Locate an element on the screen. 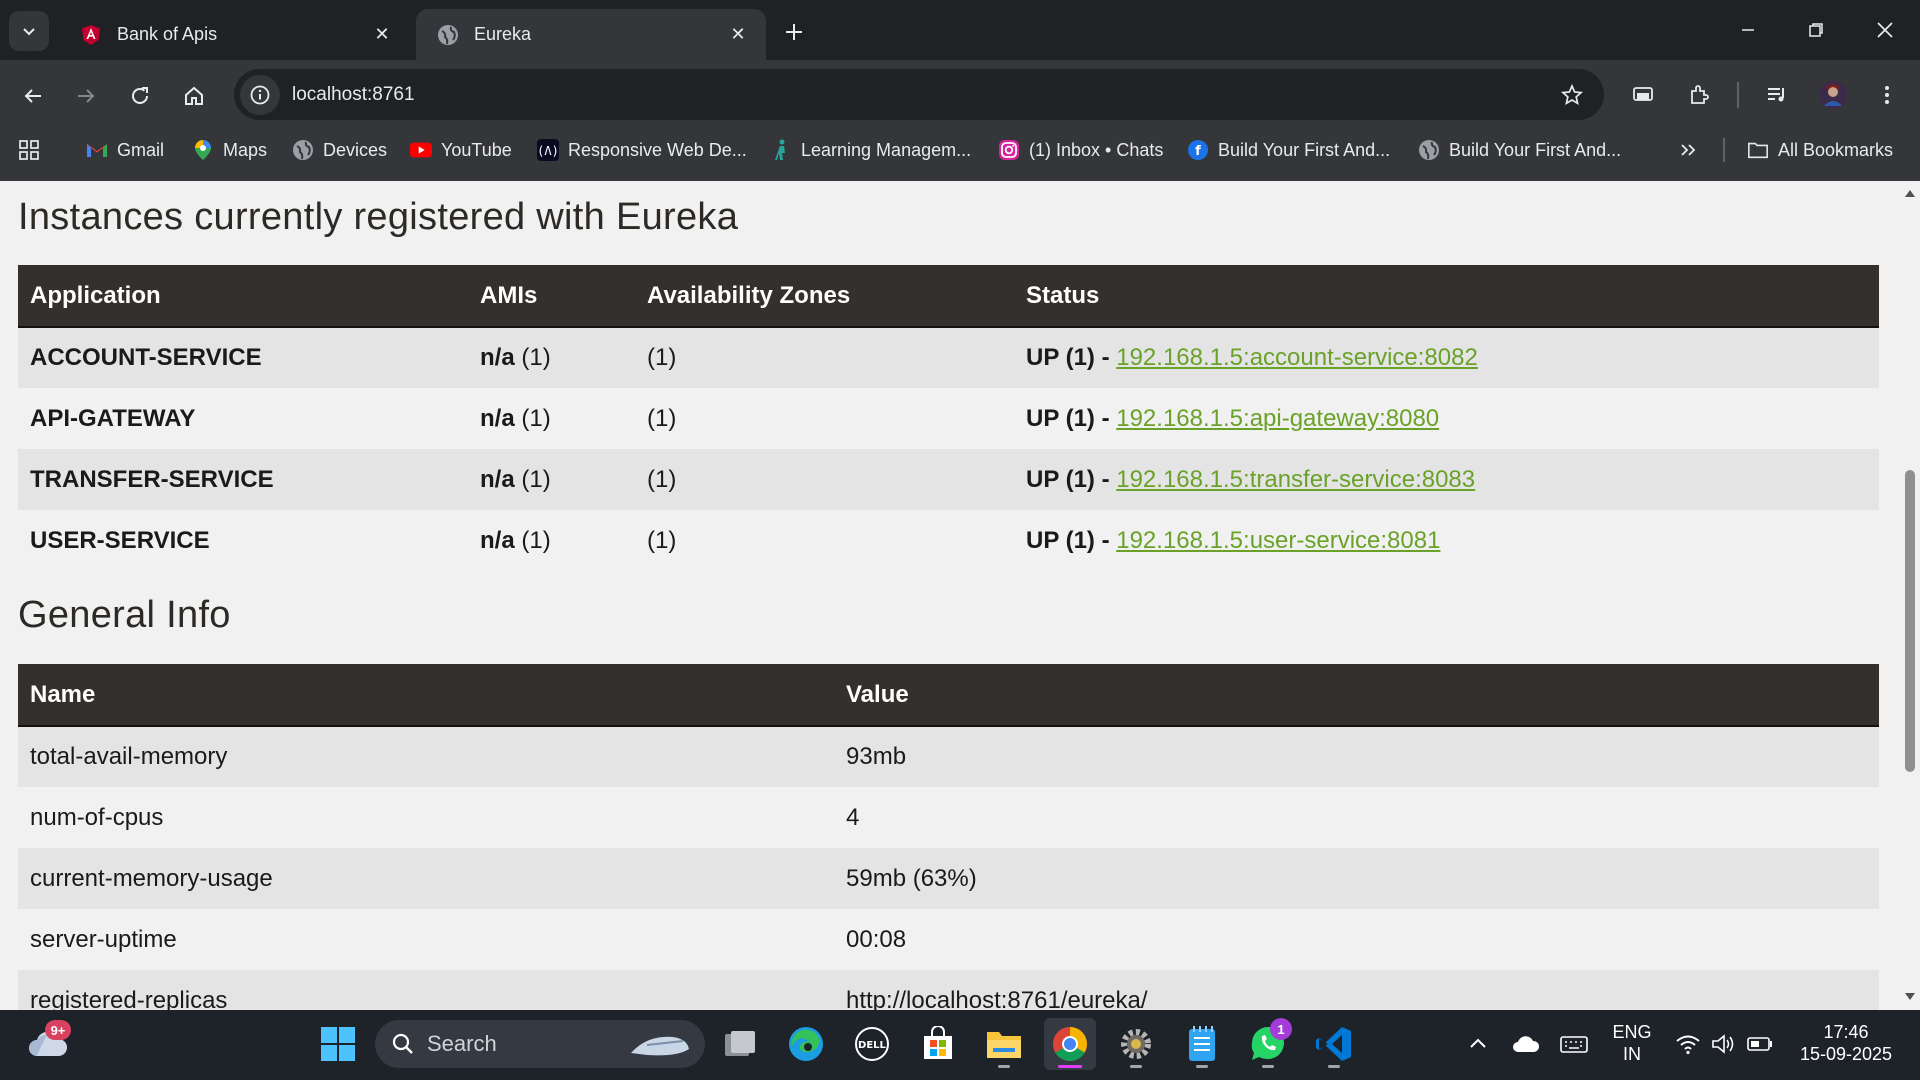 Image resolution: width=1920 pixels, height=1080 pixels. forward-button is located at coordinates (86, 96).